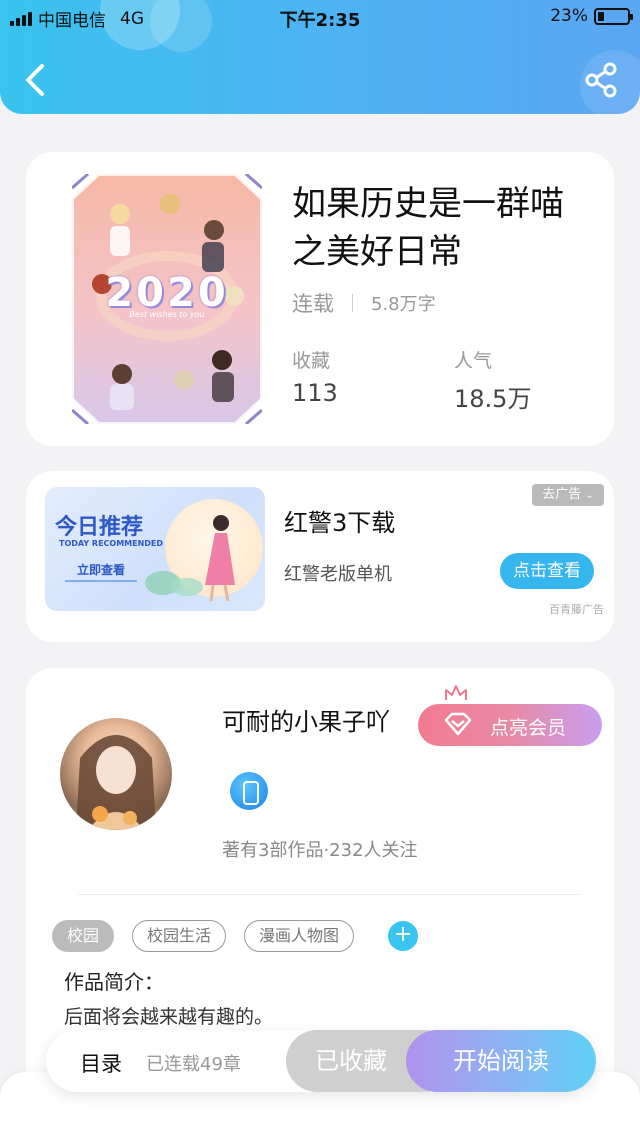 The image size is (640, 1138). What do you see at coordinates (101, 1063) in the screenshot?
I see `table-of-contents-button: 目录` at bounding box center [101, 1063].